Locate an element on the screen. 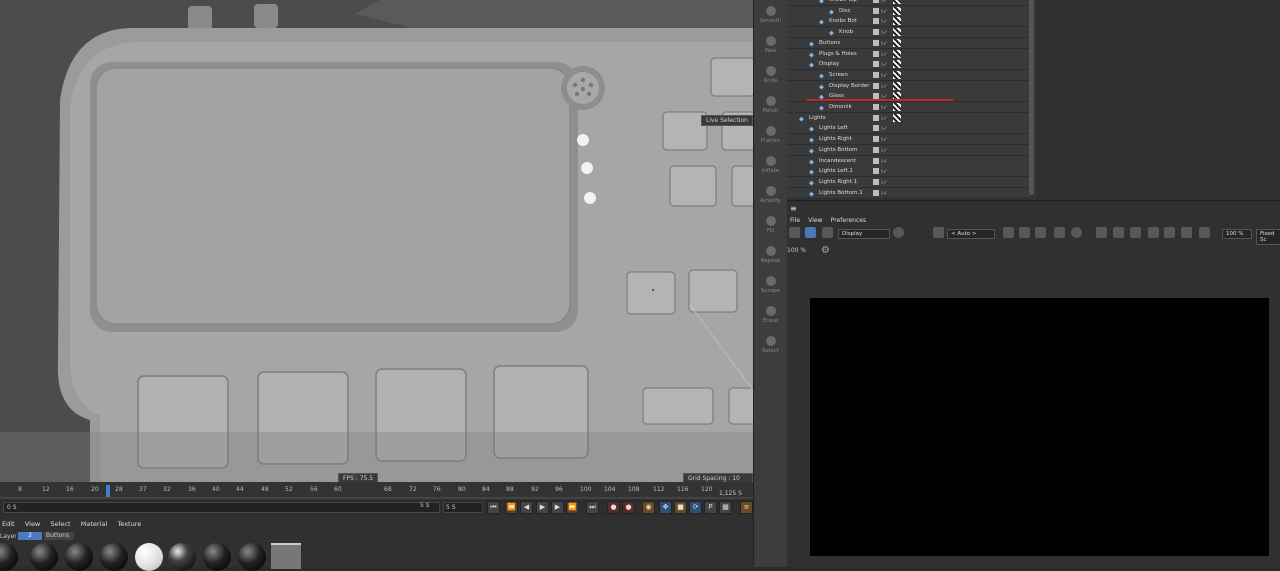 Image resolution: width=1280 pixels, height=571 pixels. snowflake-alt-icon is located at coordinates (1040, 232).